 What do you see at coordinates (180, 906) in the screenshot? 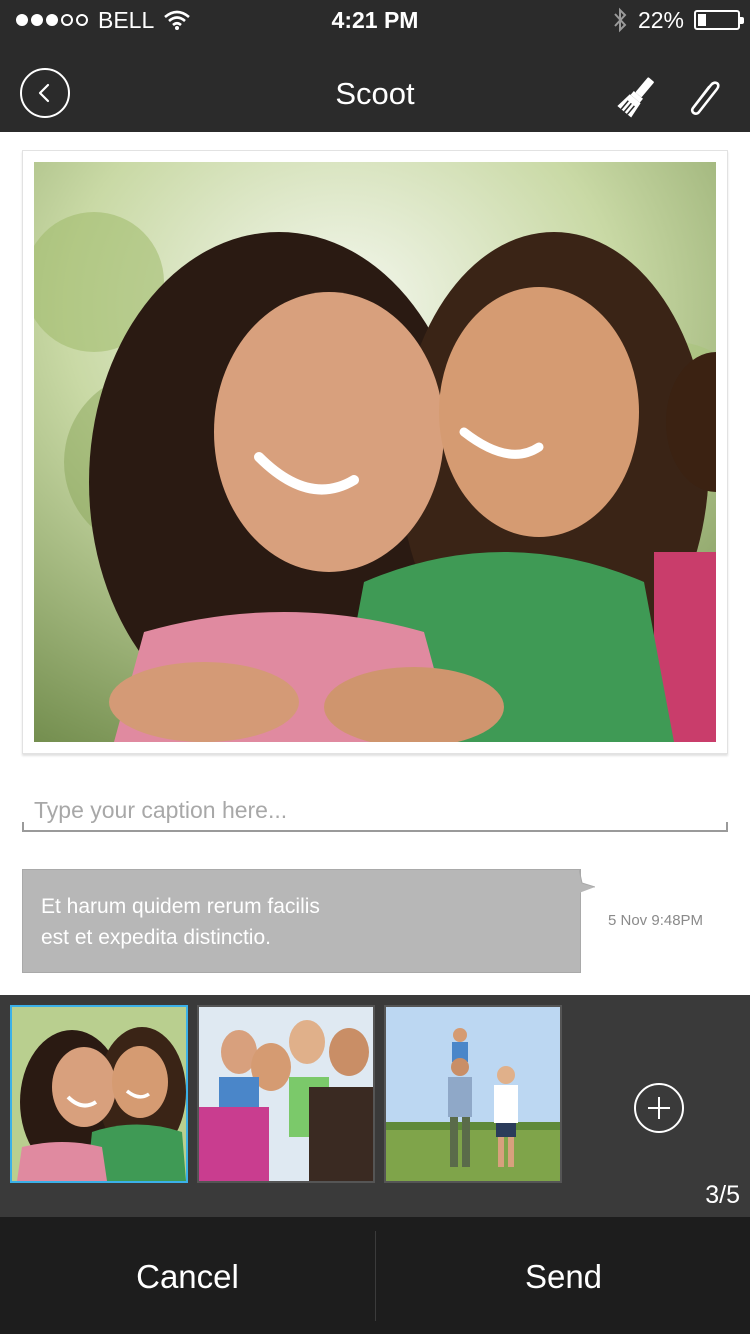
I see `message-text-line: Et harum quidem rerum facilis` at bounding box center [180, 906].